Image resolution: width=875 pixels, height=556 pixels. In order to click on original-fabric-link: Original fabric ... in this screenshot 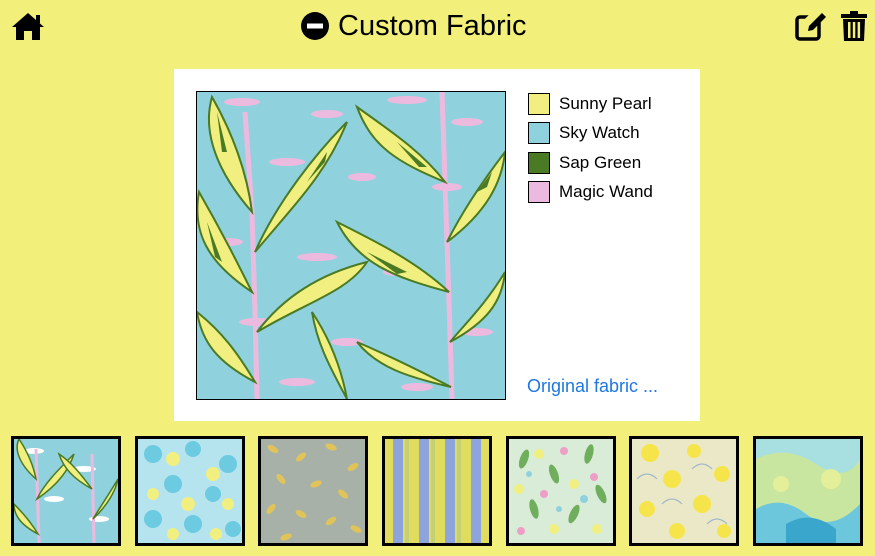, I will do `click(592, 386)`.